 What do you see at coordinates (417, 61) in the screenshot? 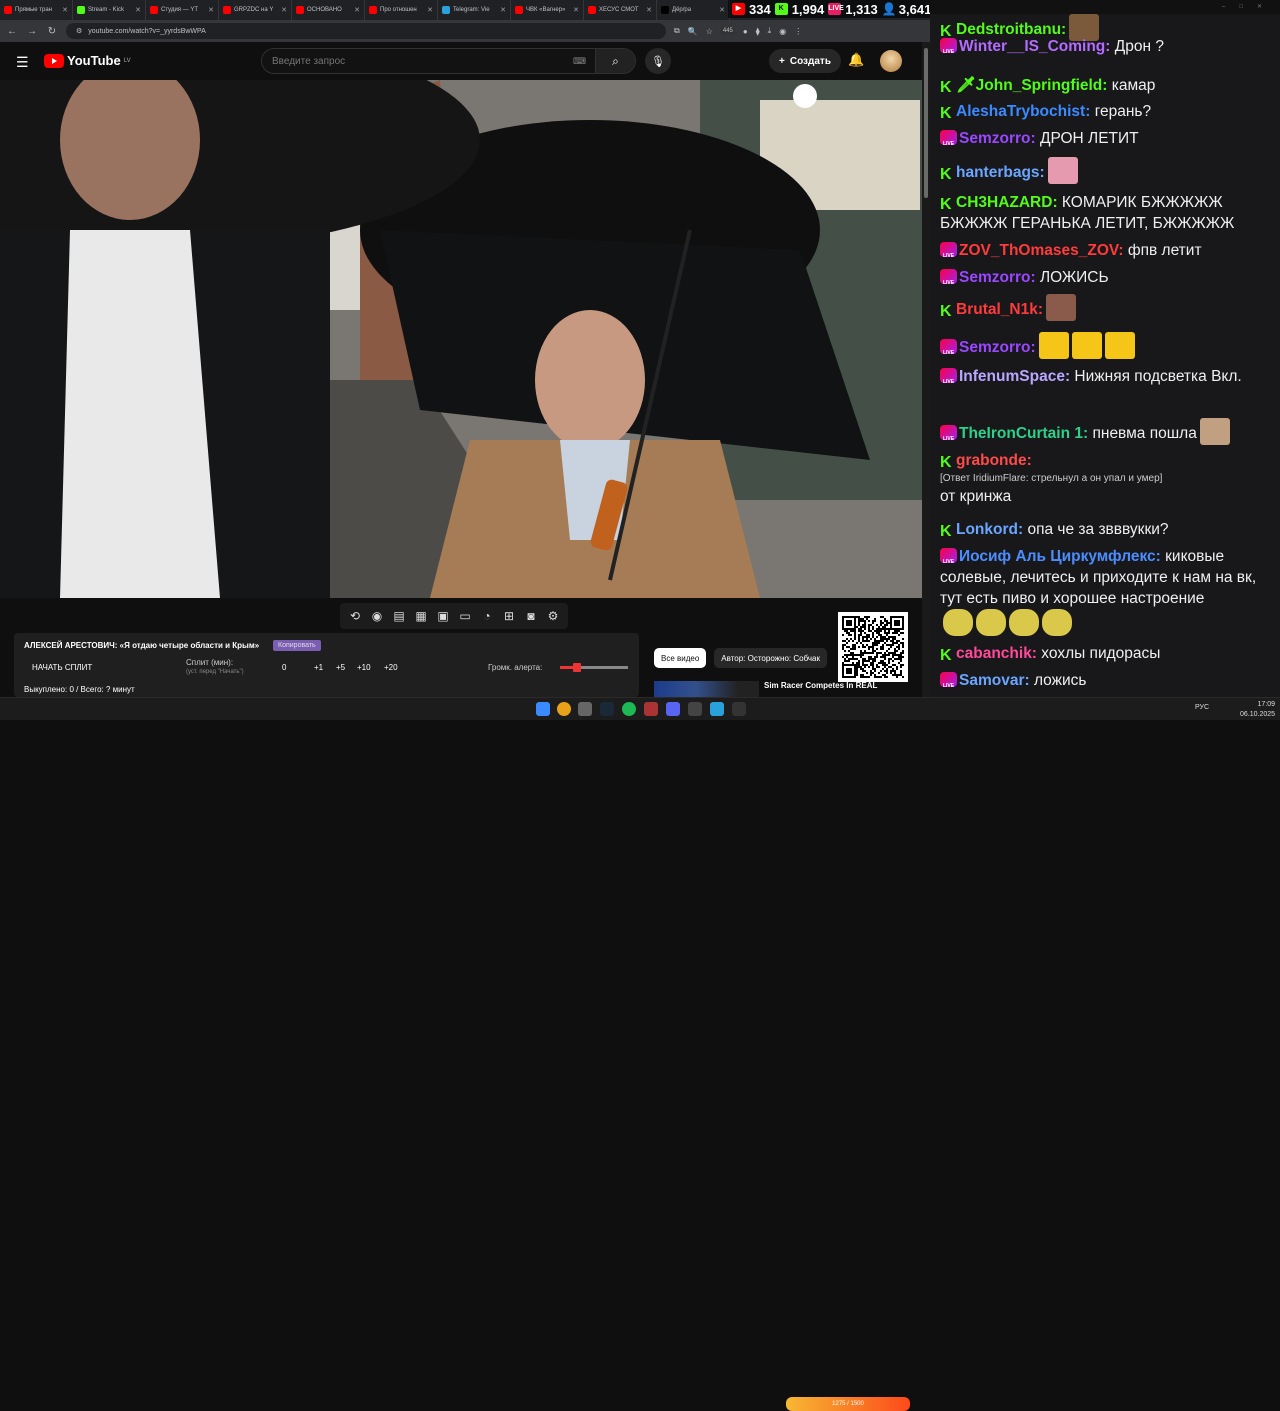
I see `search-input` at bounding box center [417, 61].